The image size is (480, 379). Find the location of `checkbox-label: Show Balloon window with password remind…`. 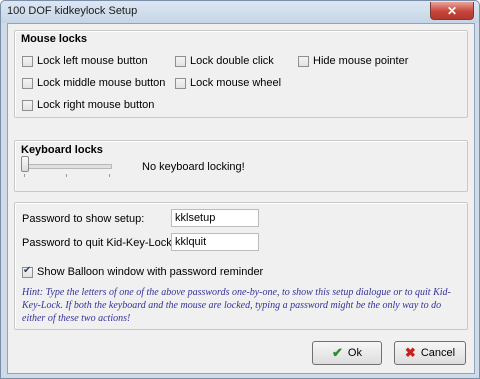

checkbox-label: Show Balloon window with password remind… is located at coordinates (150, 272).